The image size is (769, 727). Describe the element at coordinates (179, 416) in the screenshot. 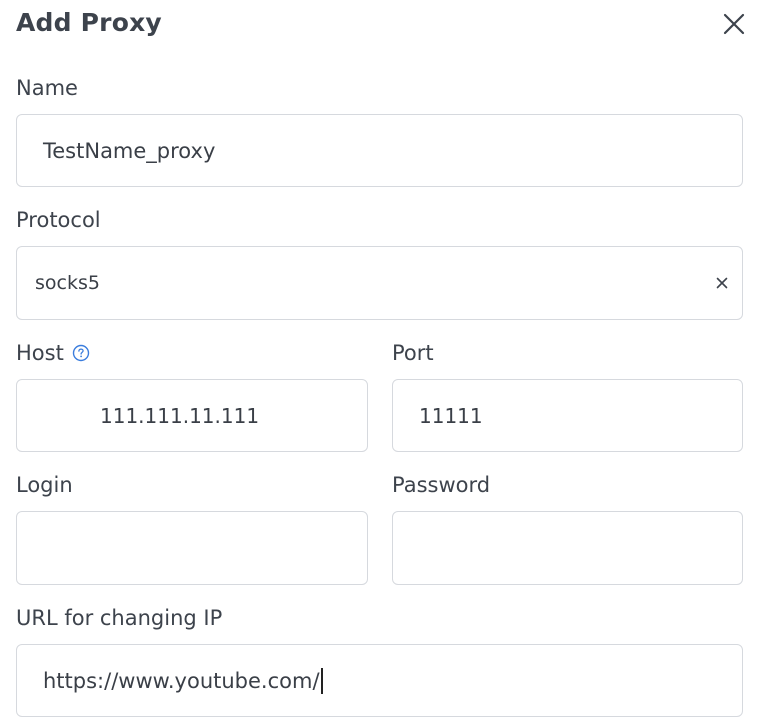

I see `host-value: 111.111.11.111` at that location.